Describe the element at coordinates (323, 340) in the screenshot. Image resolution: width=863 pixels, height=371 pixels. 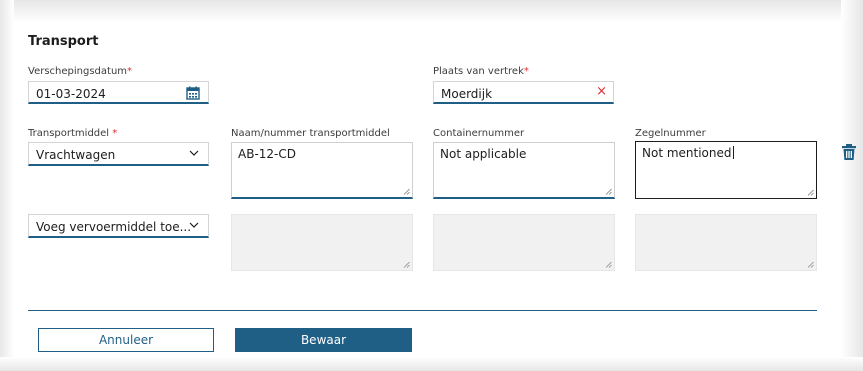
I see `save-button: Bewaar` at that location.